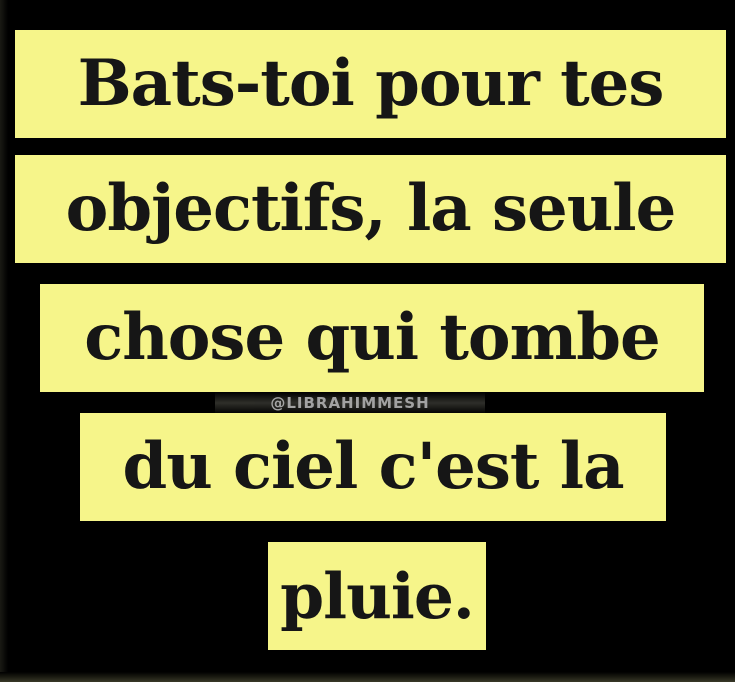 This screenshot has height=682, width=735. I want to click on quote-line-3: chose qui tombe, so click(372, 338).